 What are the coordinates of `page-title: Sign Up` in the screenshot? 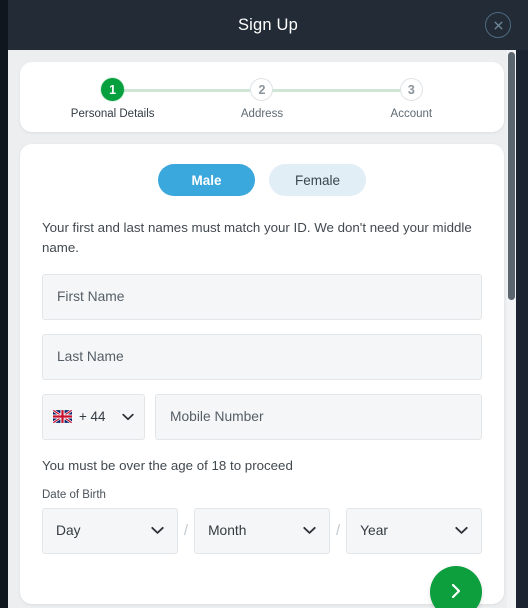 It's located at (268, 24).